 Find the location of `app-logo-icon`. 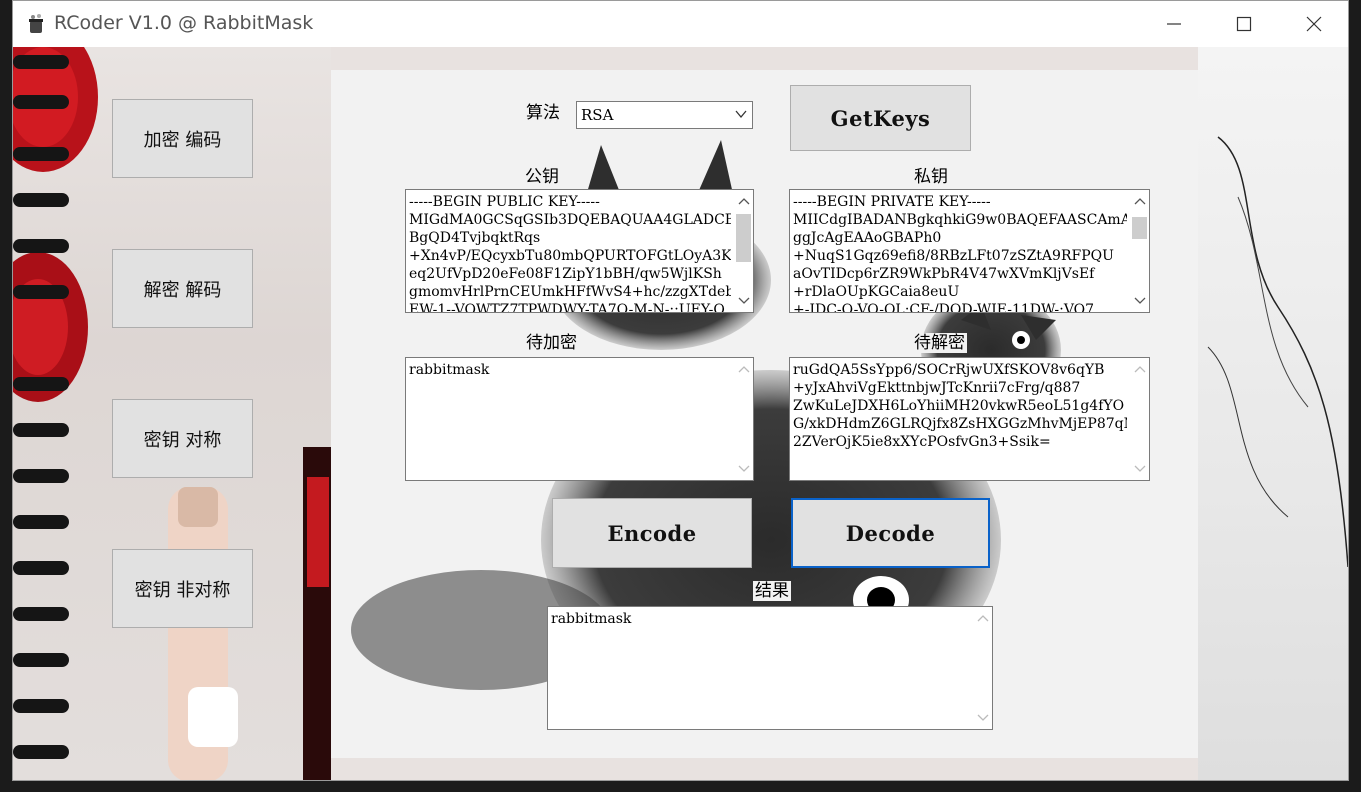

app-logo-icon is located at coordinates (36, 23).